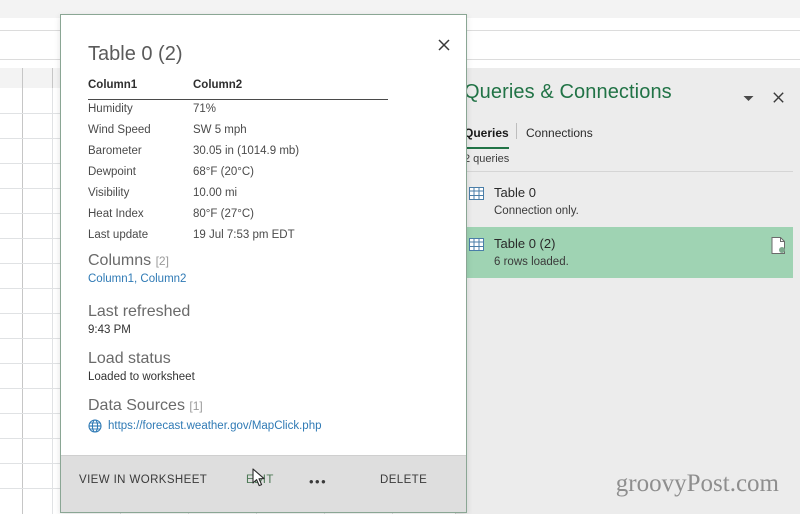 The image size is (800, 514). What do you see at coordinates (223, 214) in the screenshot?
I see `cell-value: 80°F (27°C)` at bounding box center [223, 214].